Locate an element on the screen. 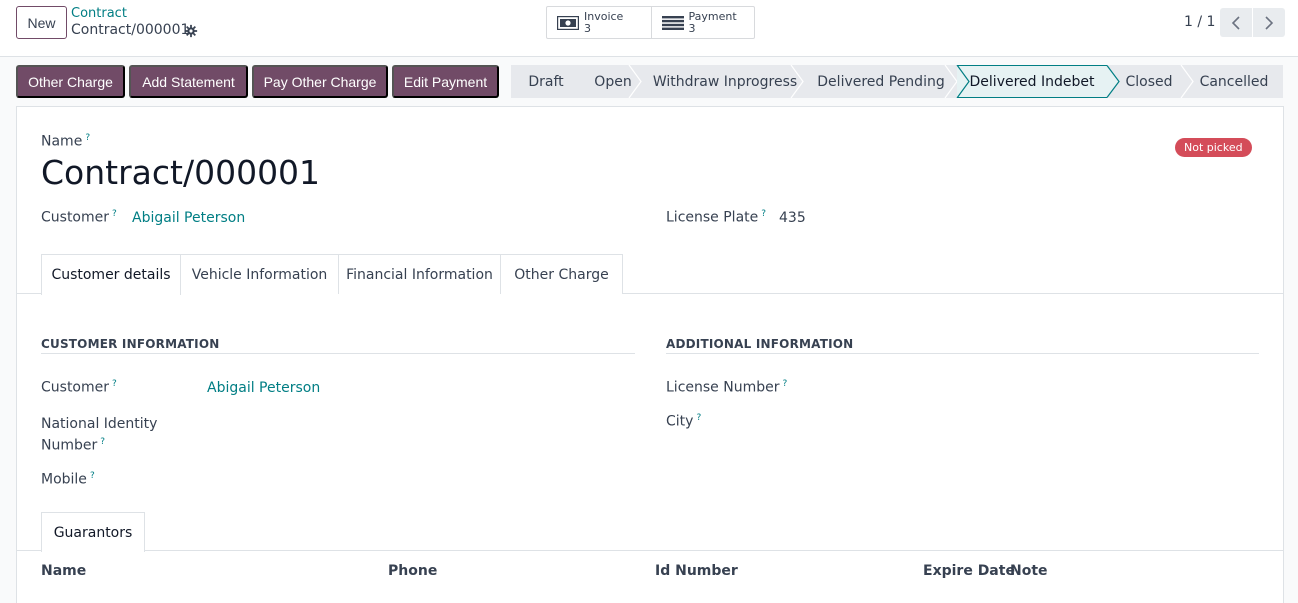 Image resolution: width=1298 pixels, height=603 pixels. national-identity-label-line1: National Identity is located at coordinates (99, 424).